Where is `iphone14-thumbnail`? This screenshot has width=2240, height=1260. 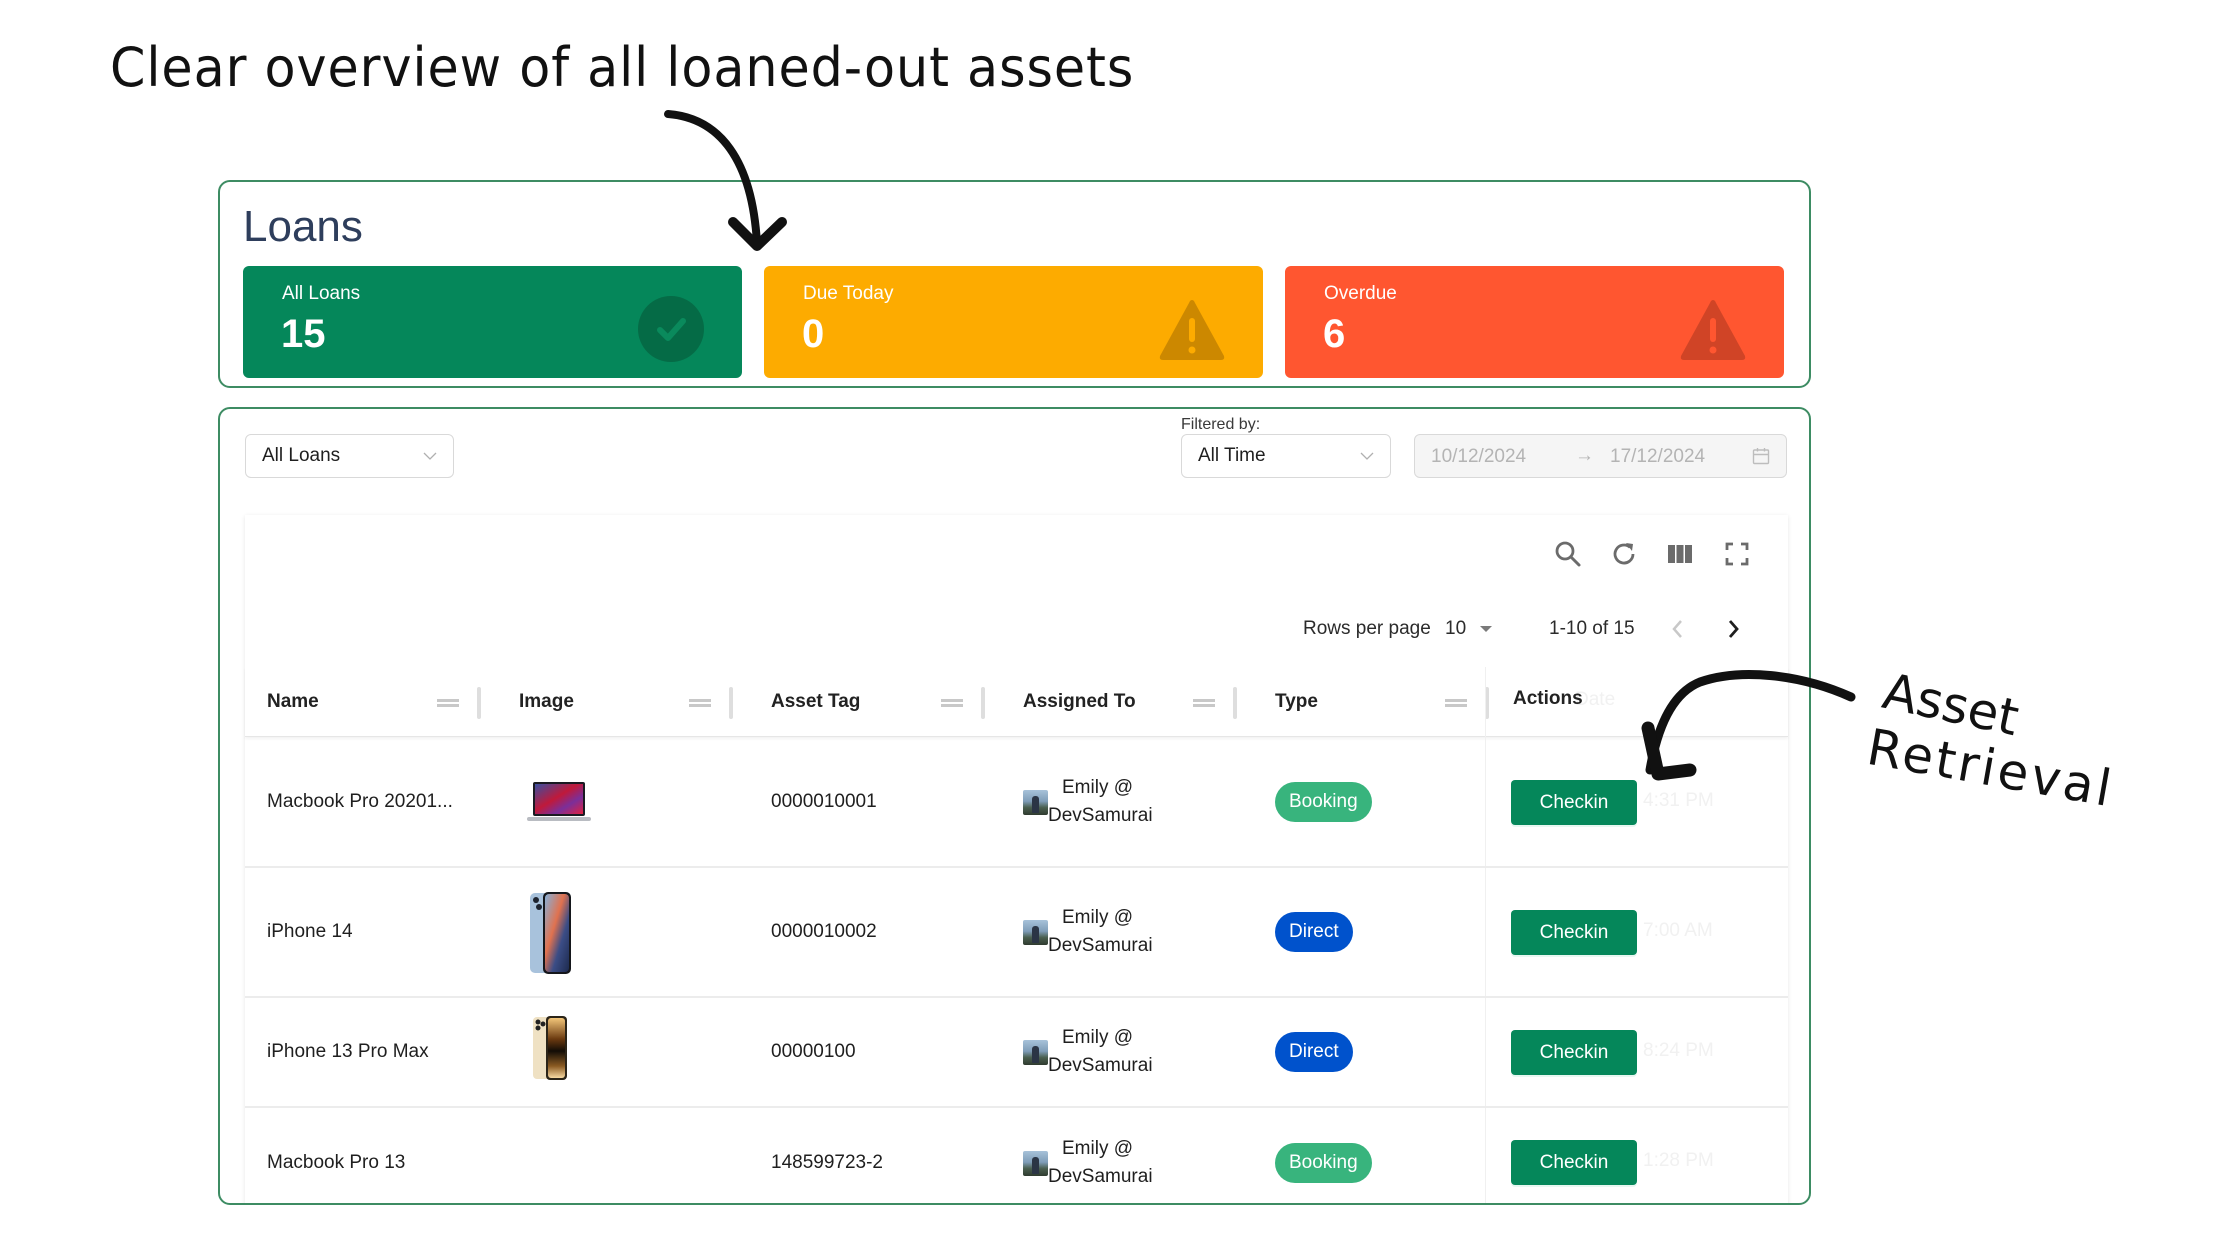
iphone14-thumbnail is located at coordinates (550, 933).